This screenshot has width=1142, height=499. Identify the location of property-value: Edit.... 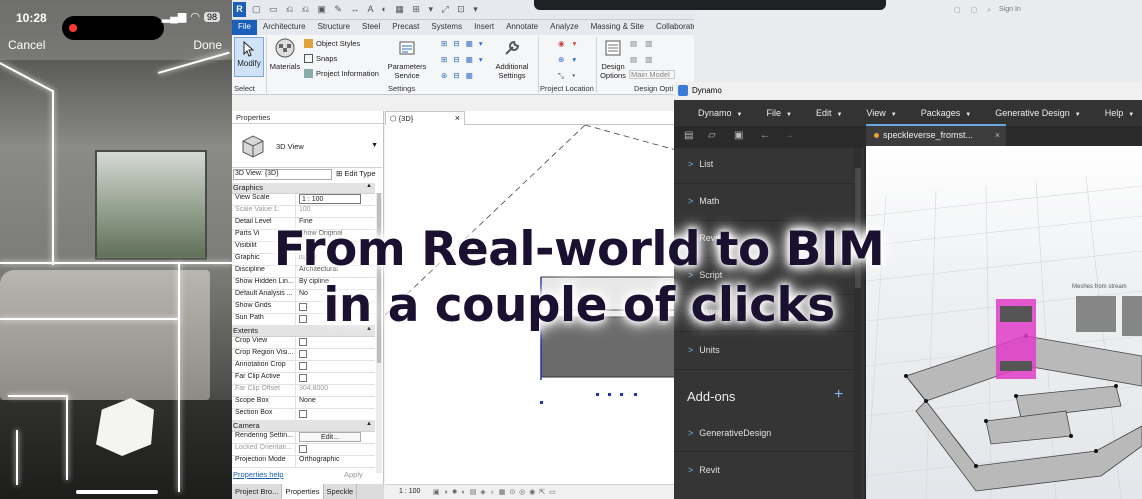
(335, 437).